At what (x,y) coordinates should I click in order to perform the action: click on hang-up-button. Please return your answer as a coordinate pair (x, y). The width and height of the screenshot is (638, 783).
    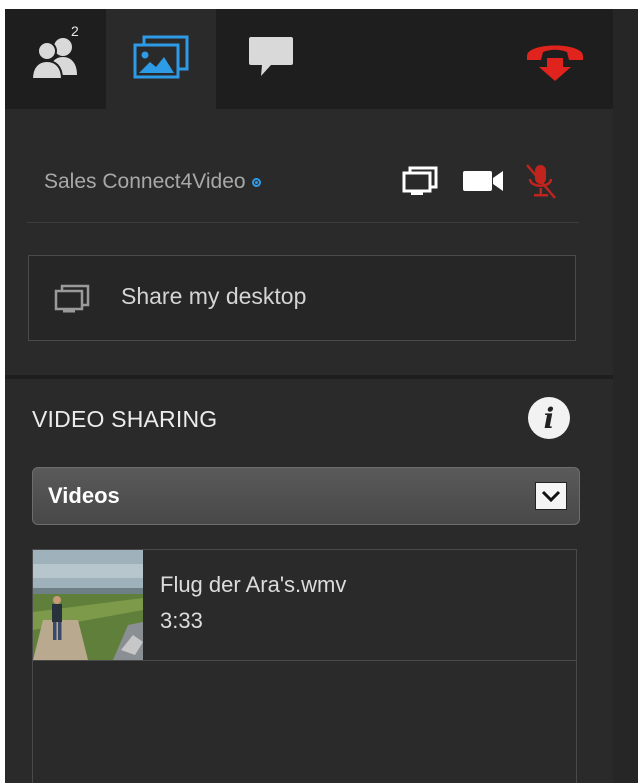
    Looking at the image, I should click on (555, 61).